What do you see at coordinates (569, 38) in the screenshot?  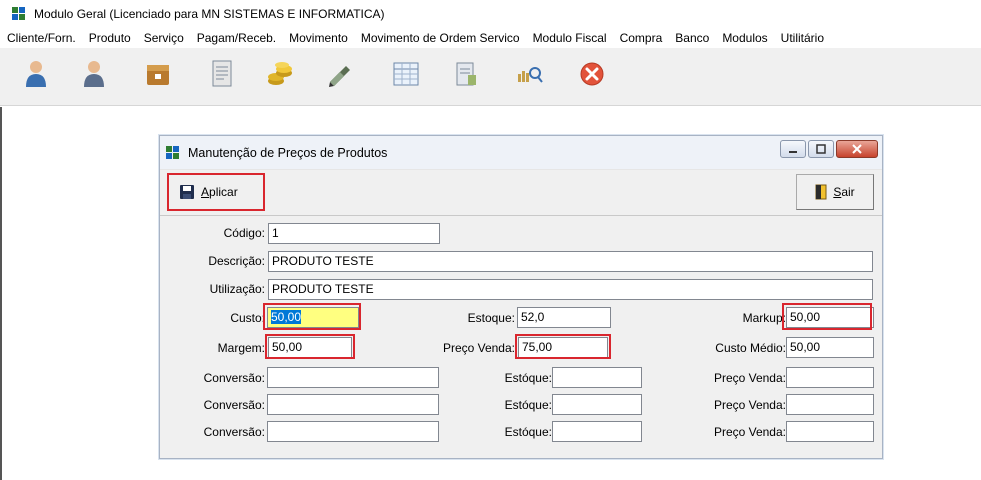 I see `menu-modulo-fiscal: Modulo Fiscal` at bounding box center [569, 38].